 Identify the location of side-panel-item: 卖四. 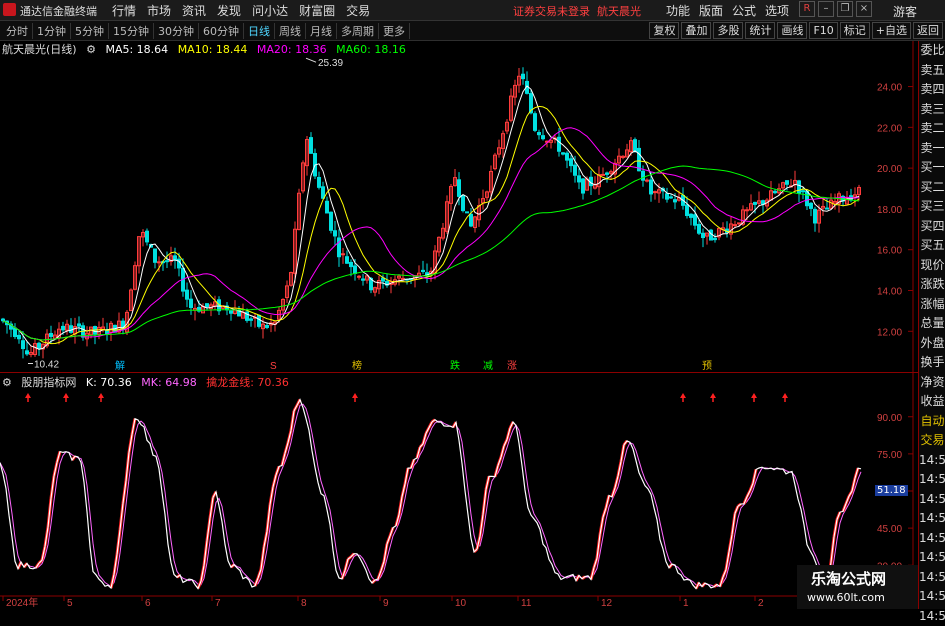
(932, 90).